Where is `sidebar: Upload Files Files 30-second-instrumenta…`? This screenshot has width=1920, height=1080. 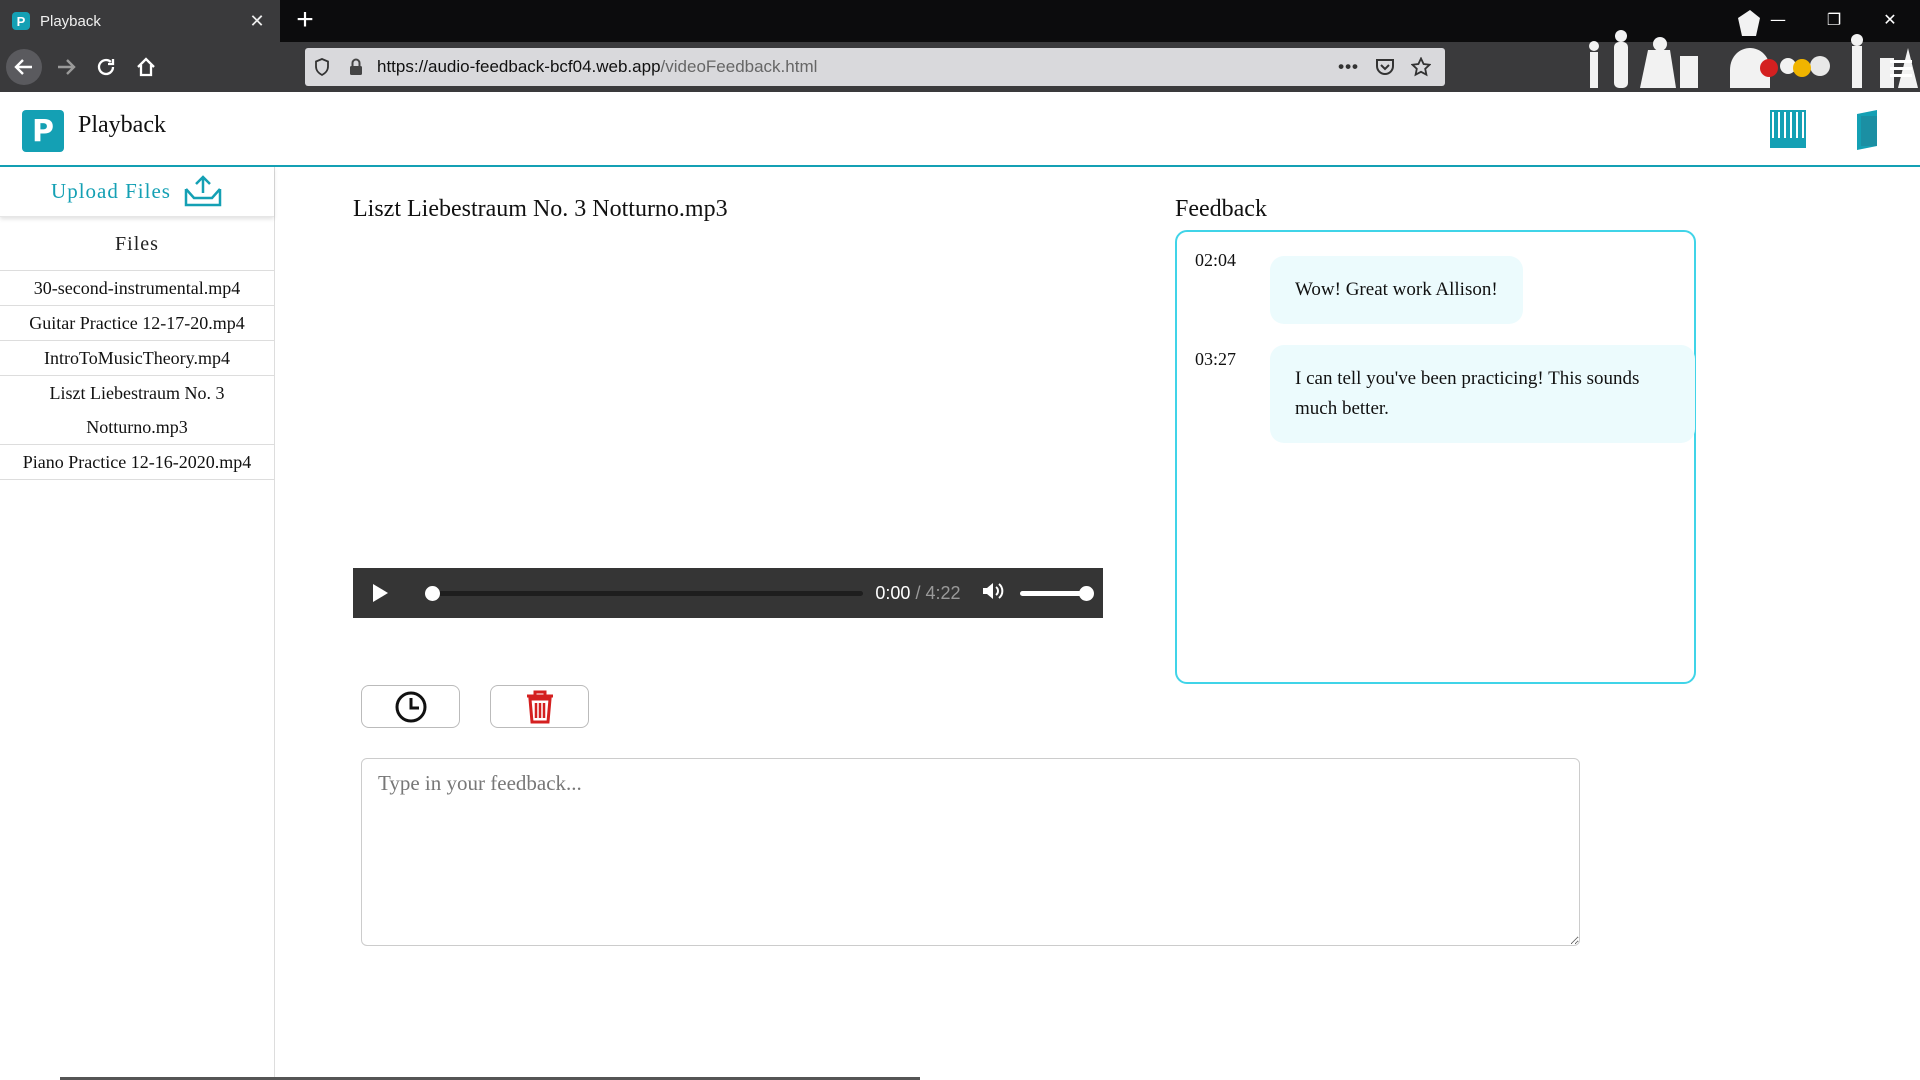
sidebar: Upload Files Files 30-second-instrumenta… is located at coordinates (137, 623).